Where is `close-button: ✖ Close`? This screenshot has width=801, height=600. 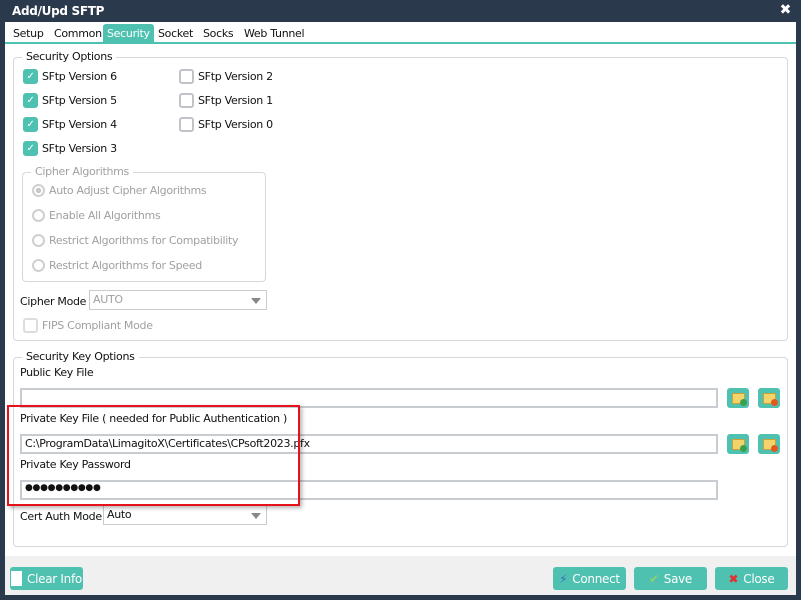
close-button: ✖ Close is located at coordinates (751, 578).